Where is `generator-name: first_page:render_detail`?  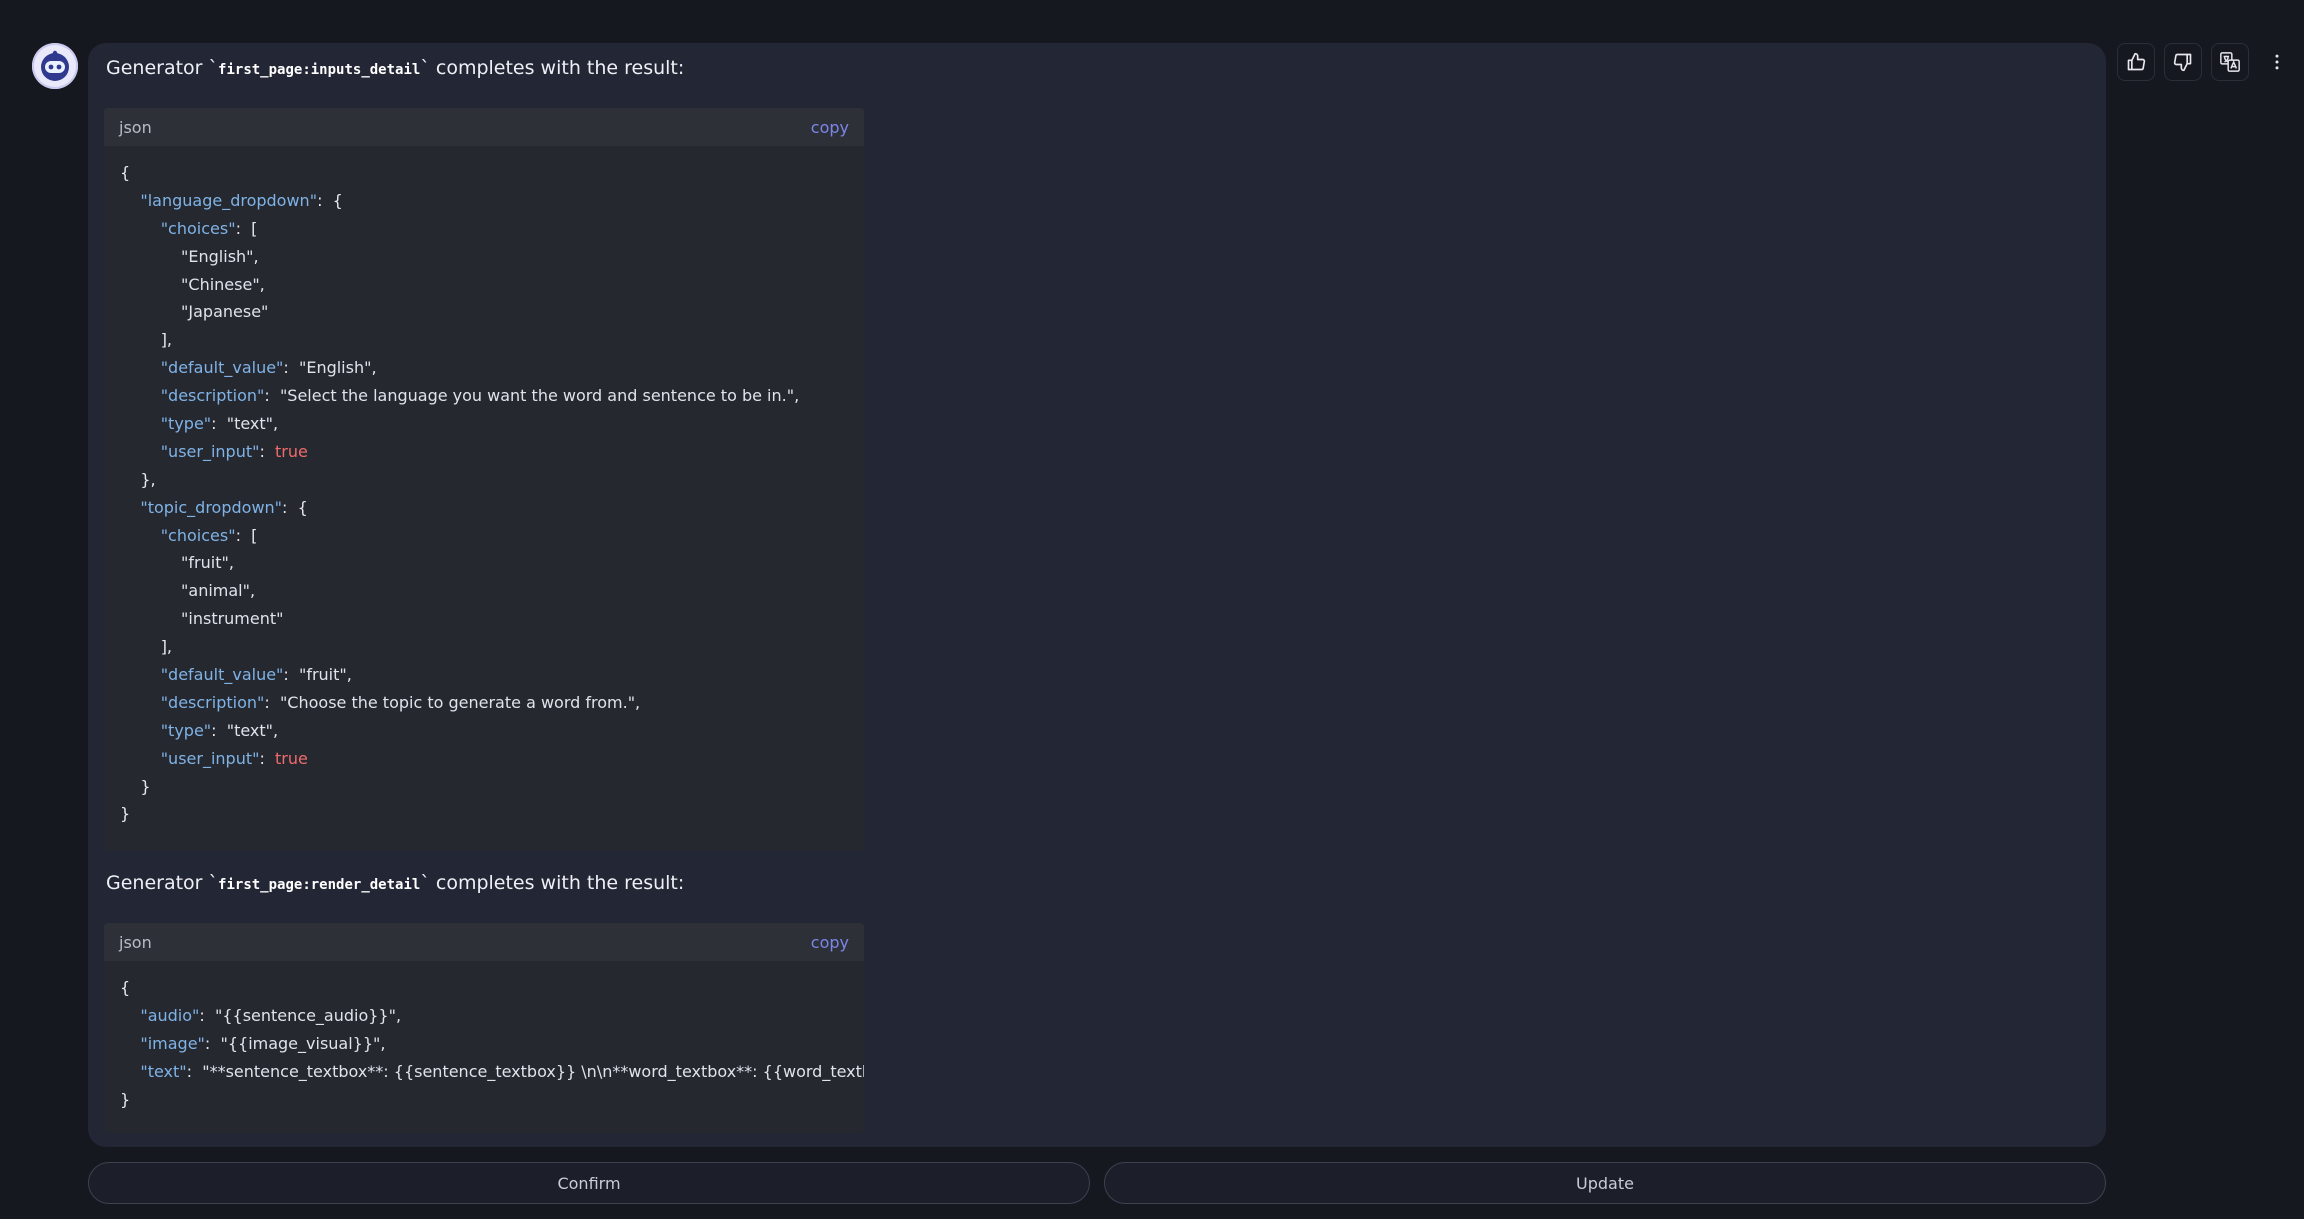
generator-name: first_page:render_detail is located at coordinates (319, 885).